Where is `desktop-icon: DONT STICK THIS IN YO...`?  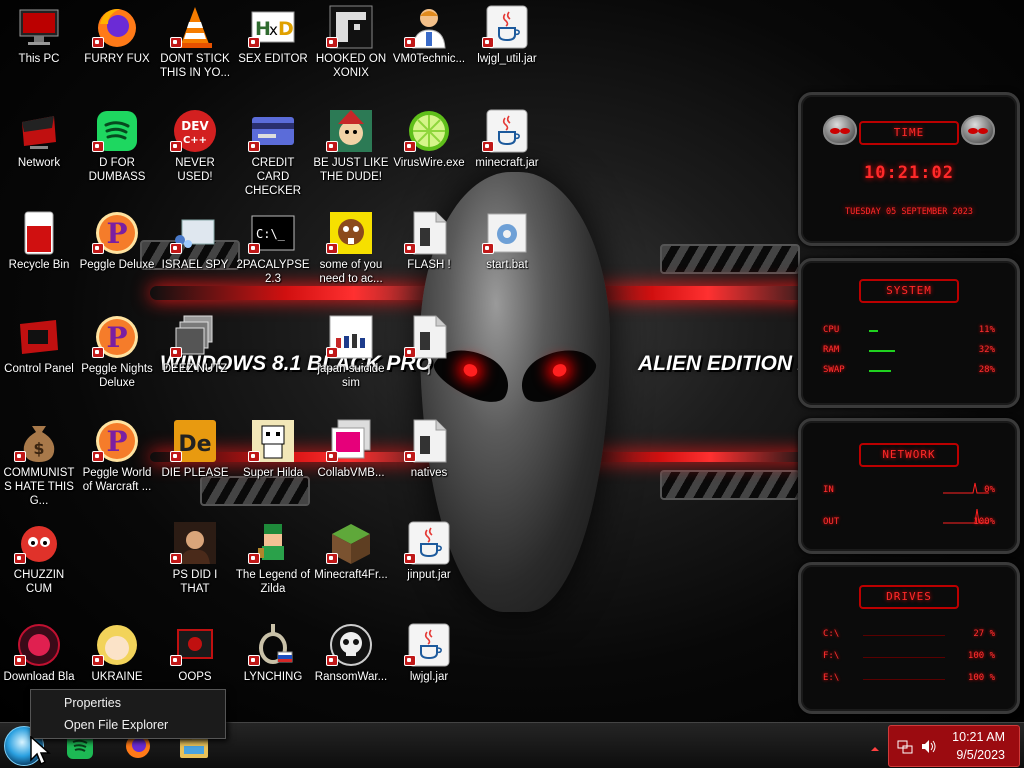
desktop-icon: DONT STICK THIS IN YO... is located at coordinates (195, 42).